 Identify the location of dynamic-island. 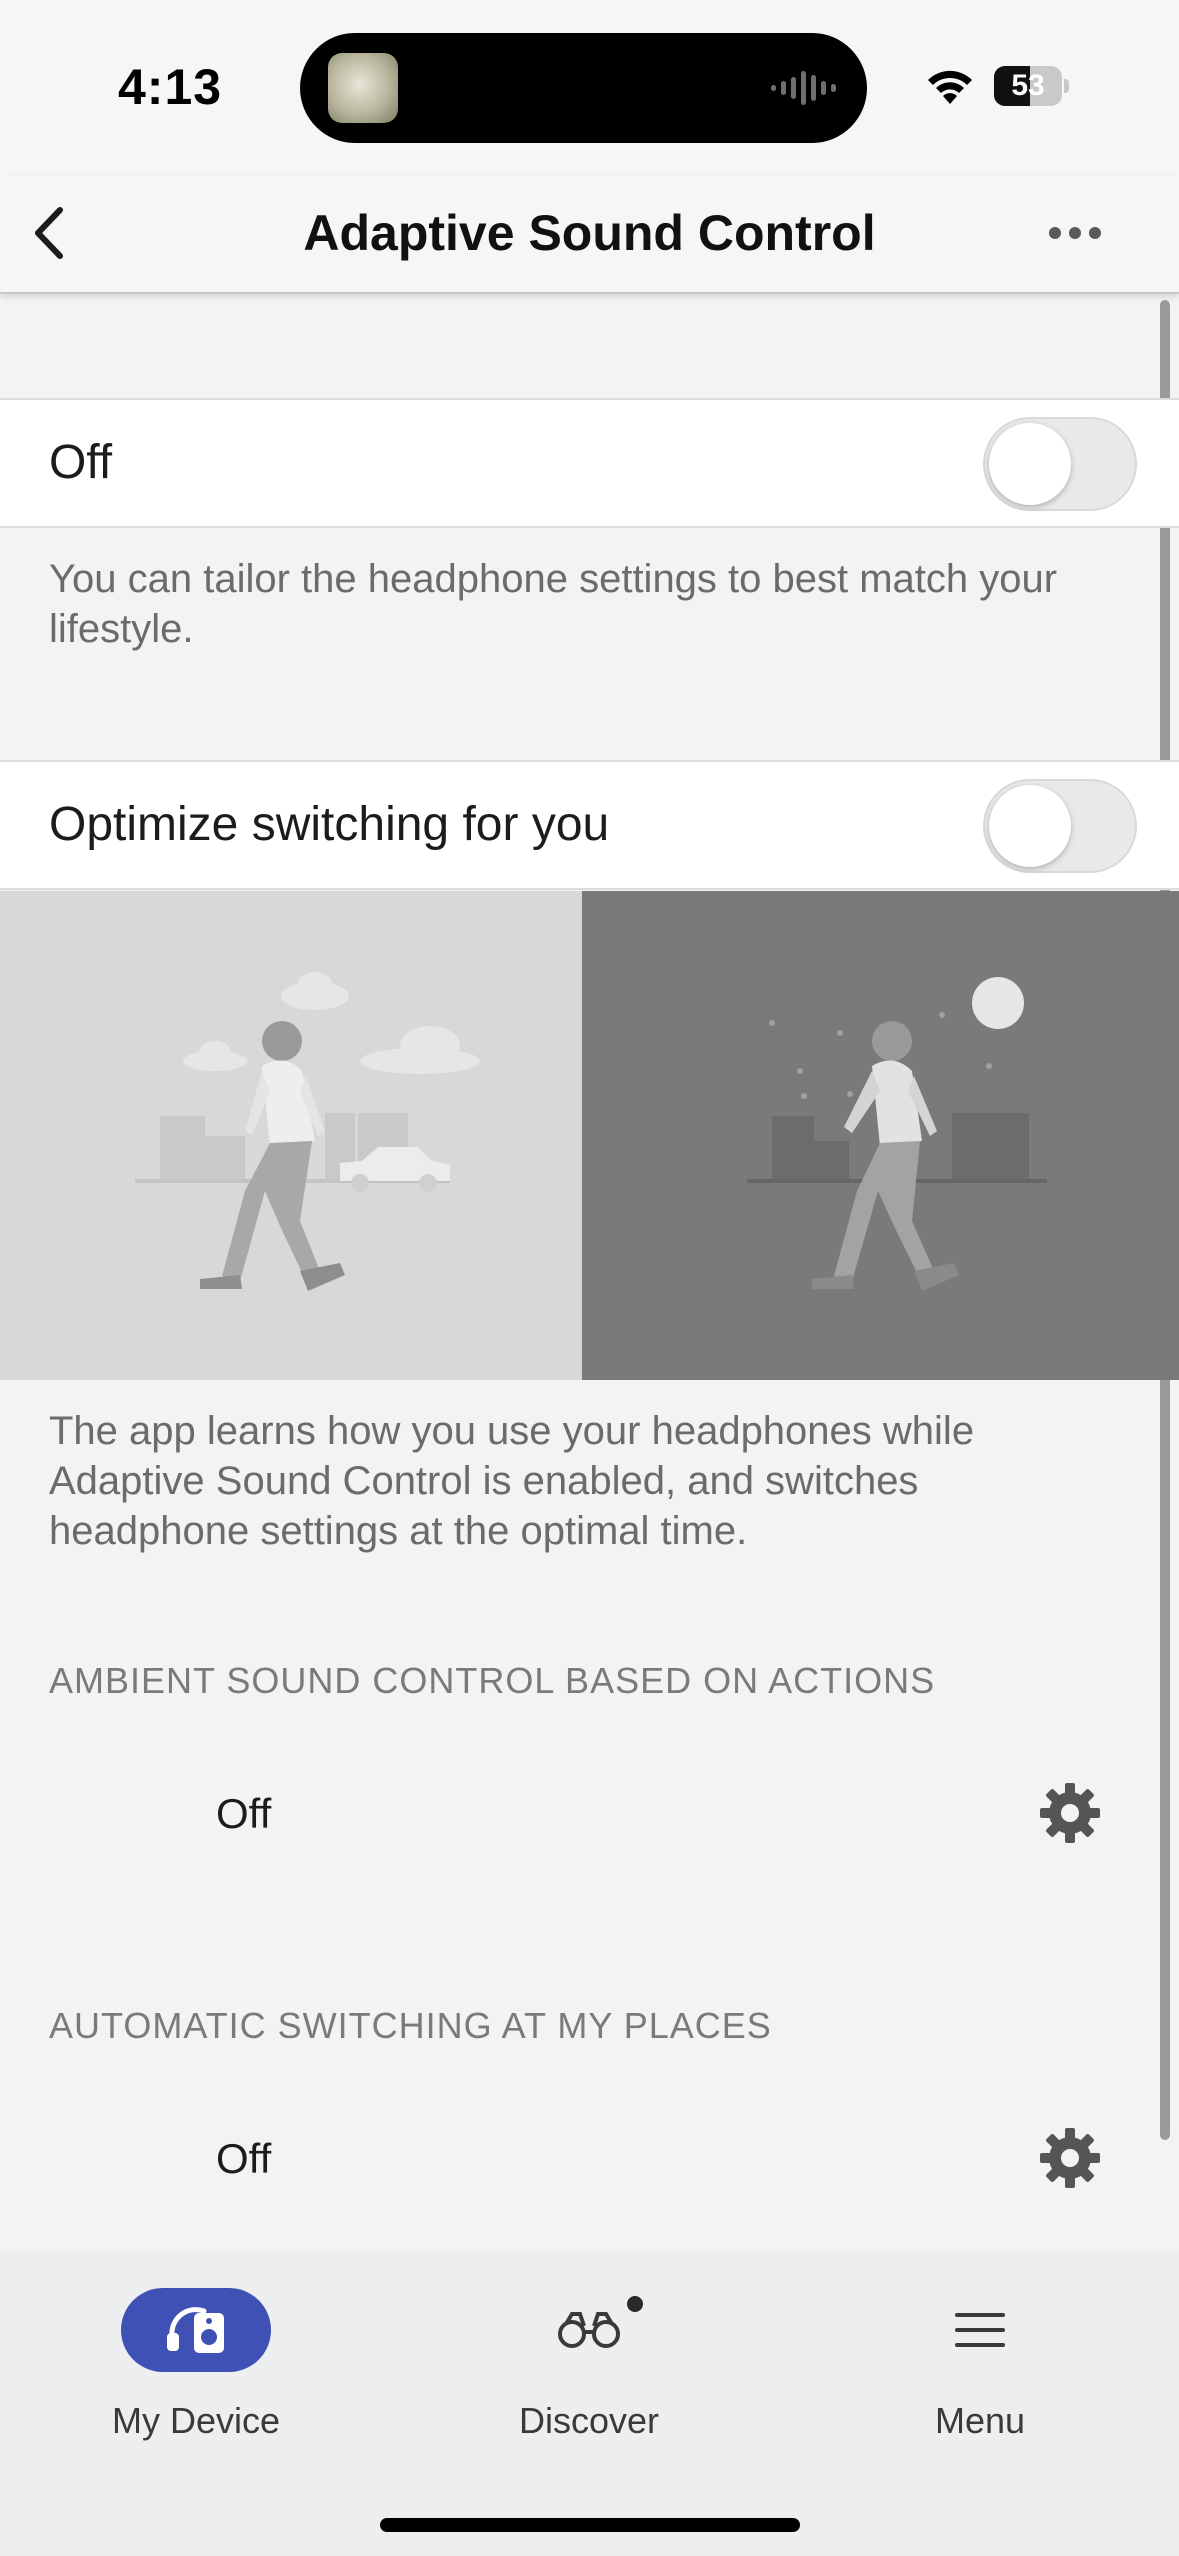
(583, 88).